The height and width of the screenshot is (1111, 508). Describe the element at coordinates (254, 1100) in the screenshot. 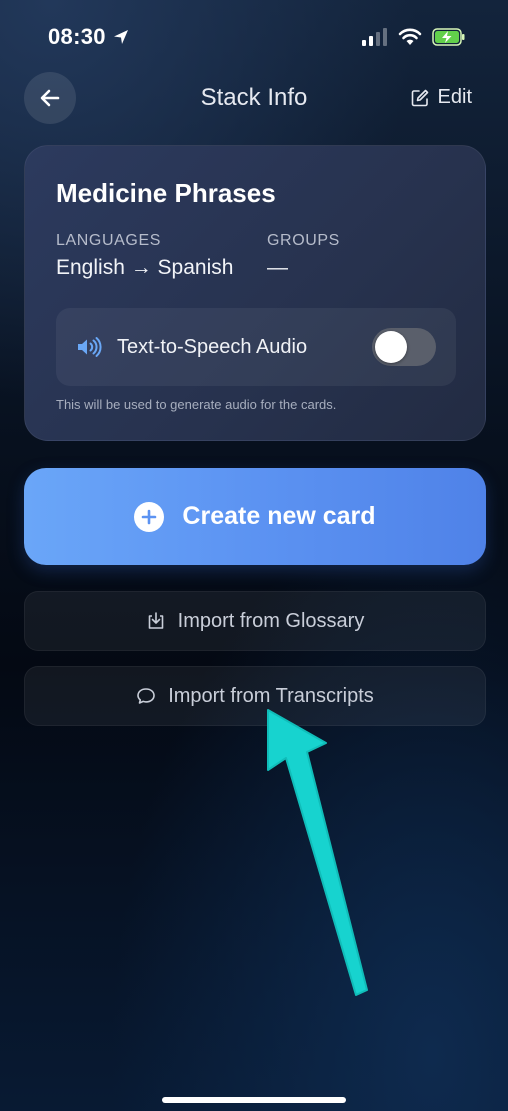

I see `home-indicator` at that location.